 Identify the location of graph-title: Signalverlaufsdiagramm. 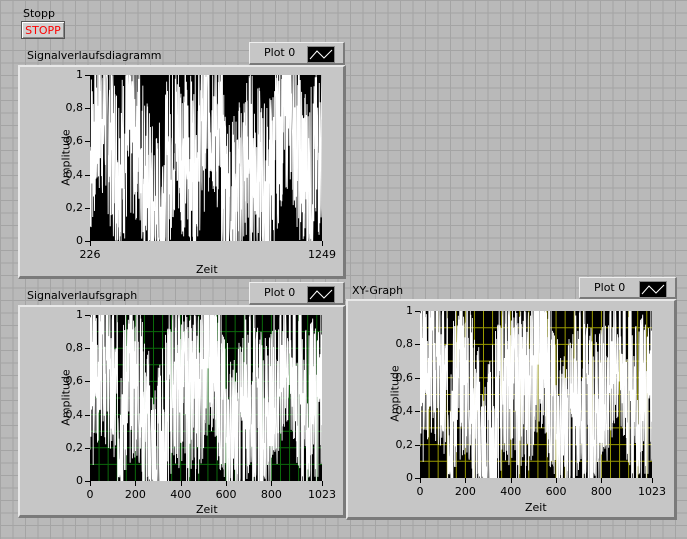
(94, 55).